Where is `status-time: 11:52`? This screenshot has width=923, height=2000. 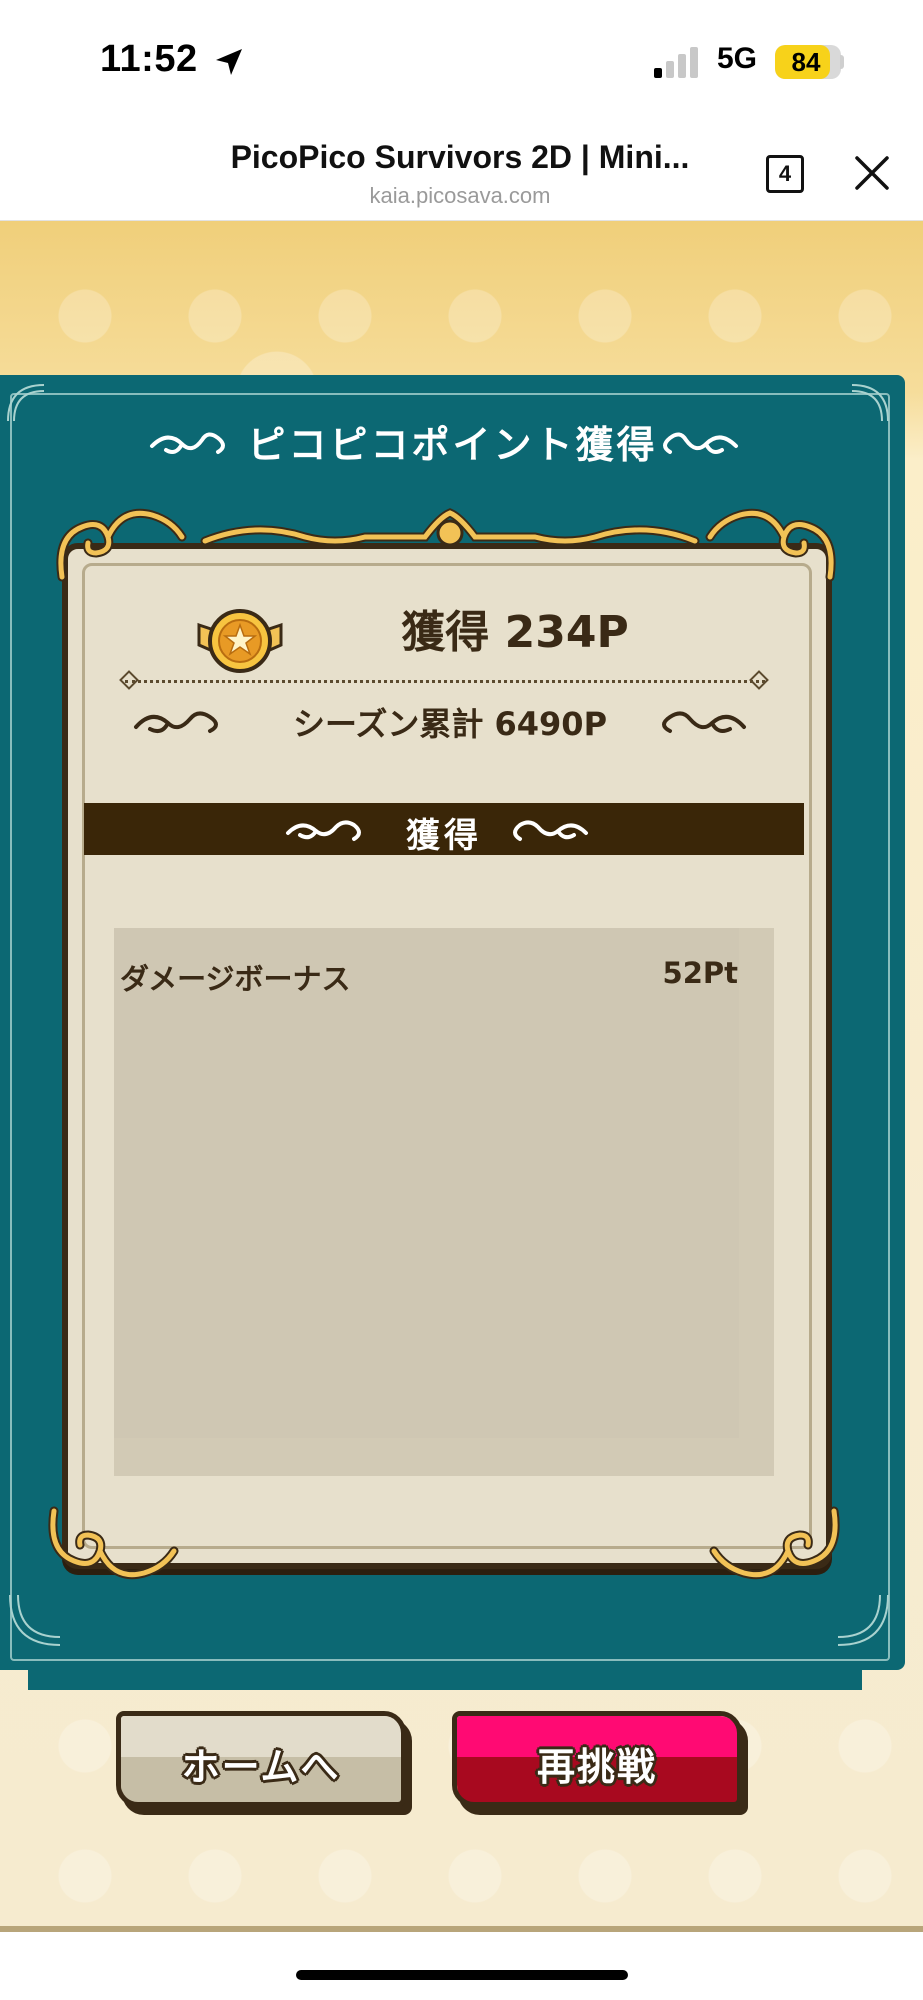
status-time: 11:52 is located at coordinates (149, 59).